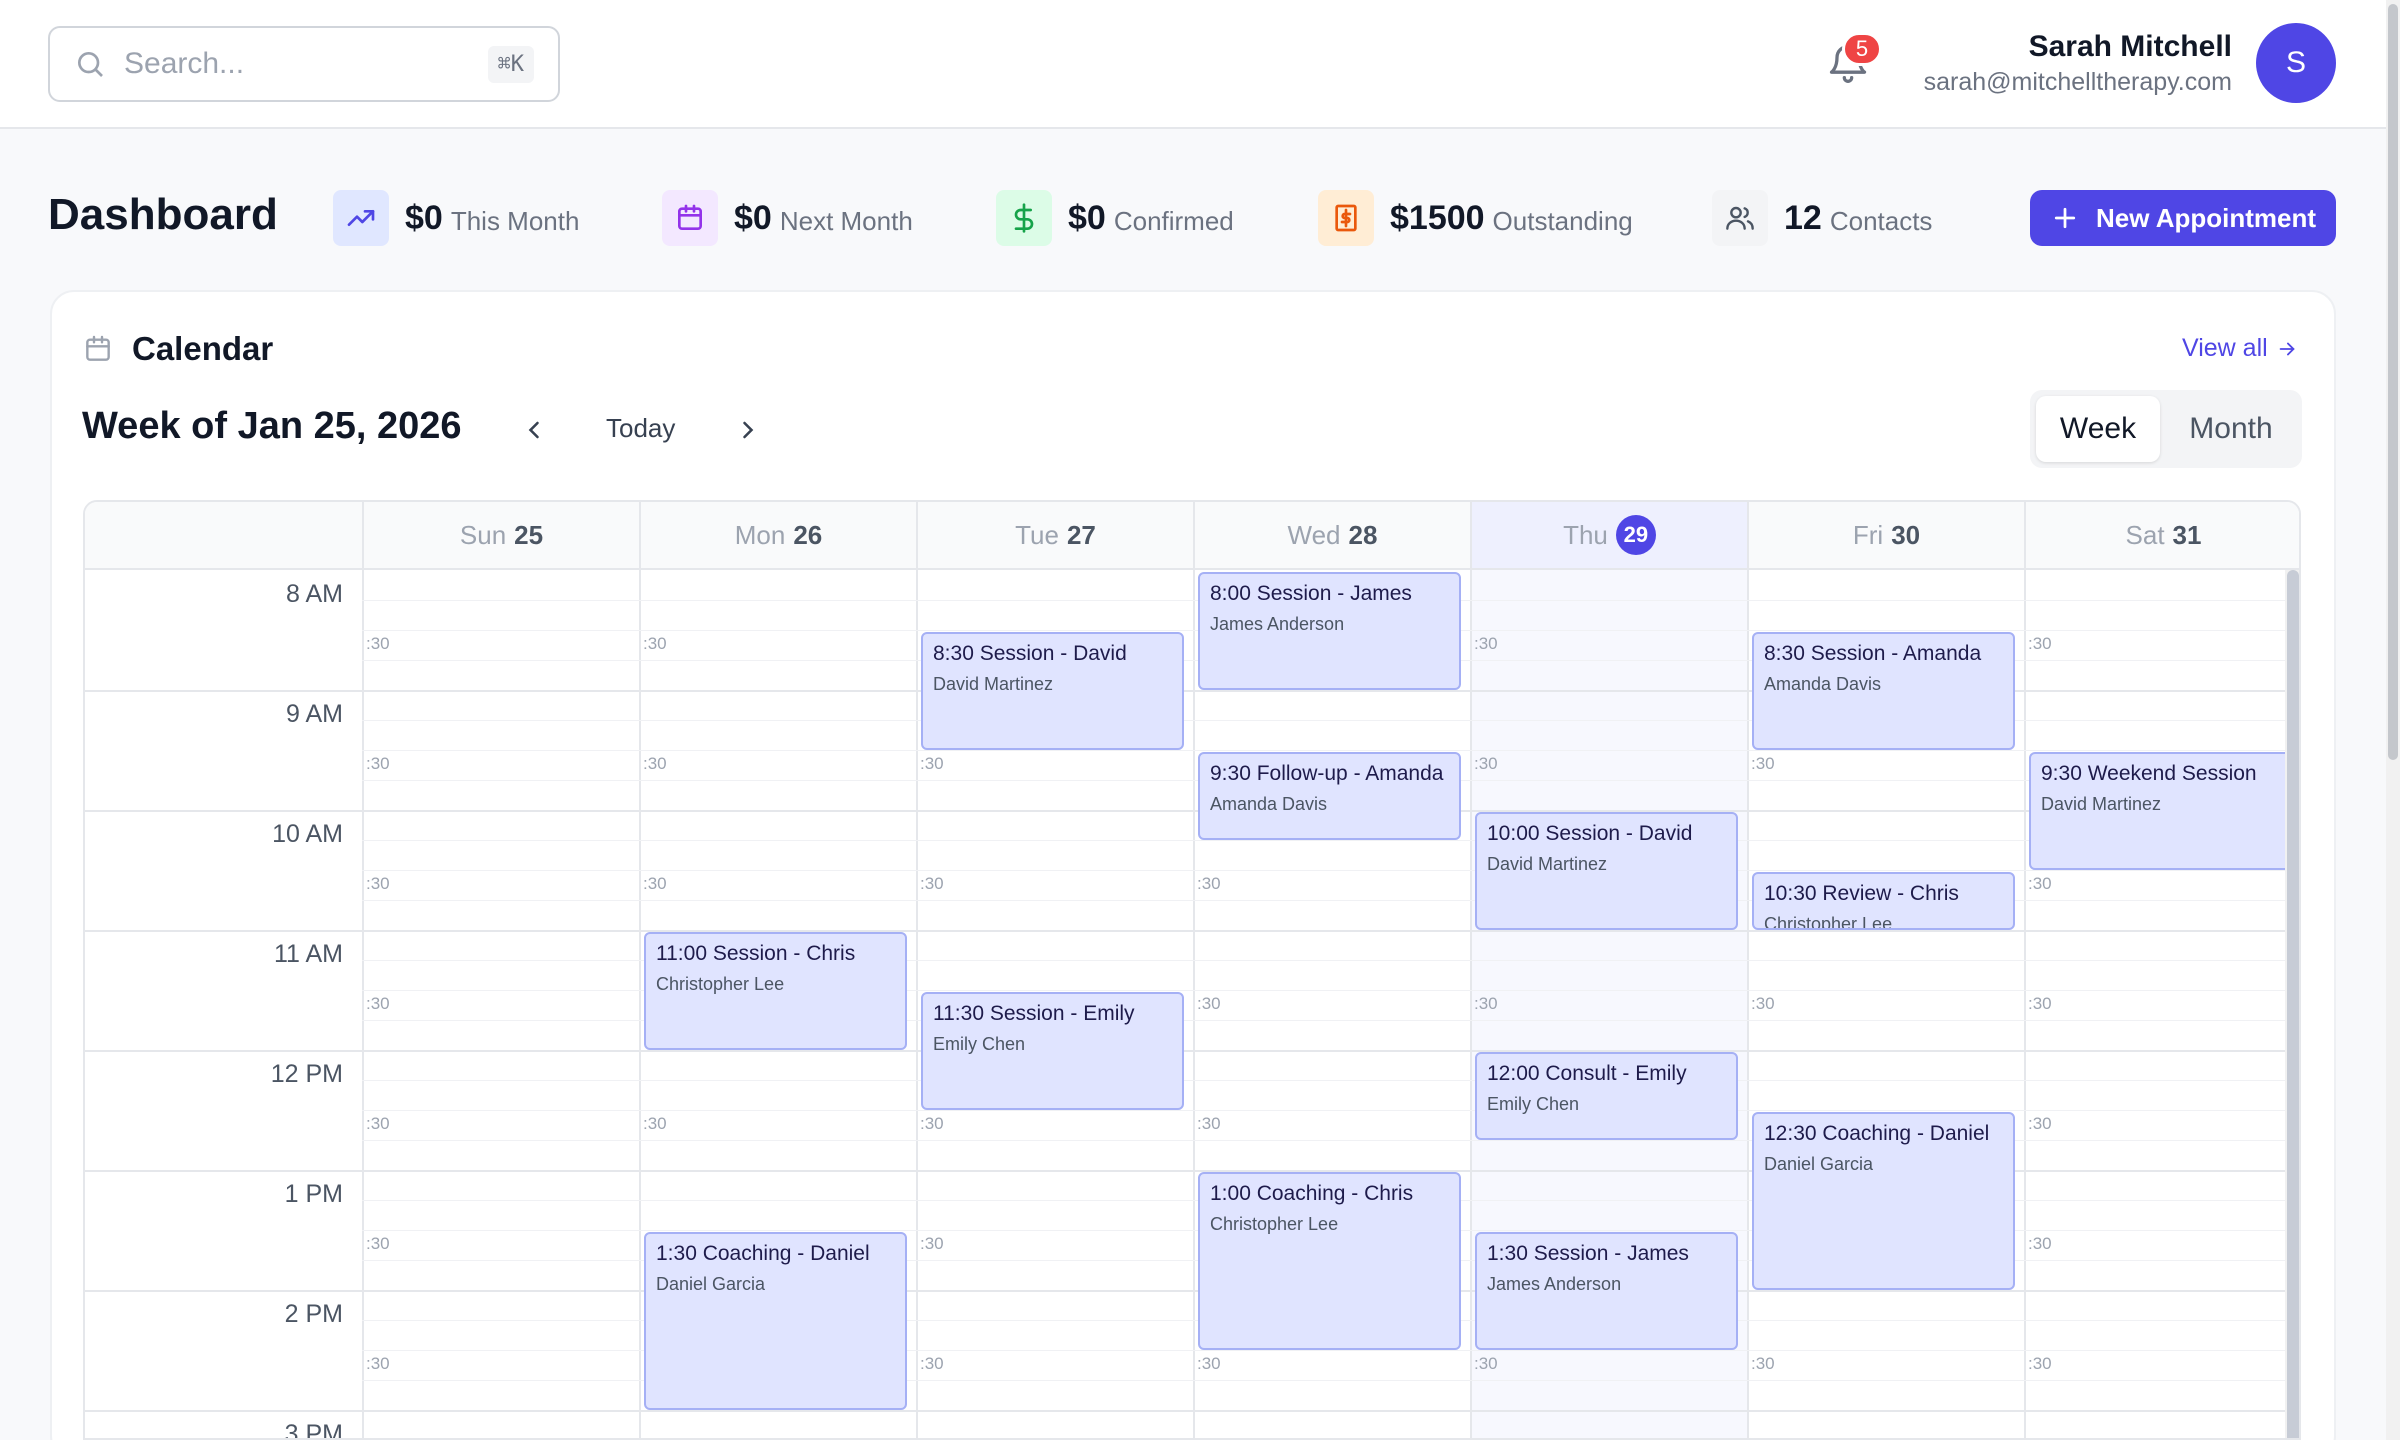 The width and height of the screenshot is (2400, 1440). I want to click on event-title: 12:30 Coaching - Daniel, so click(1877, 1133).